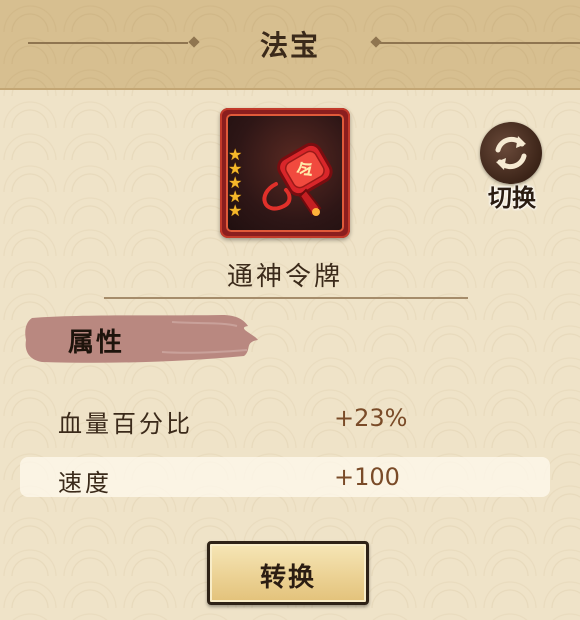  What do you see at coordinates (285, 418) in the screenshot?
I see `stat-row: 血量百分比 +23%` at bounding box center [285, 418].